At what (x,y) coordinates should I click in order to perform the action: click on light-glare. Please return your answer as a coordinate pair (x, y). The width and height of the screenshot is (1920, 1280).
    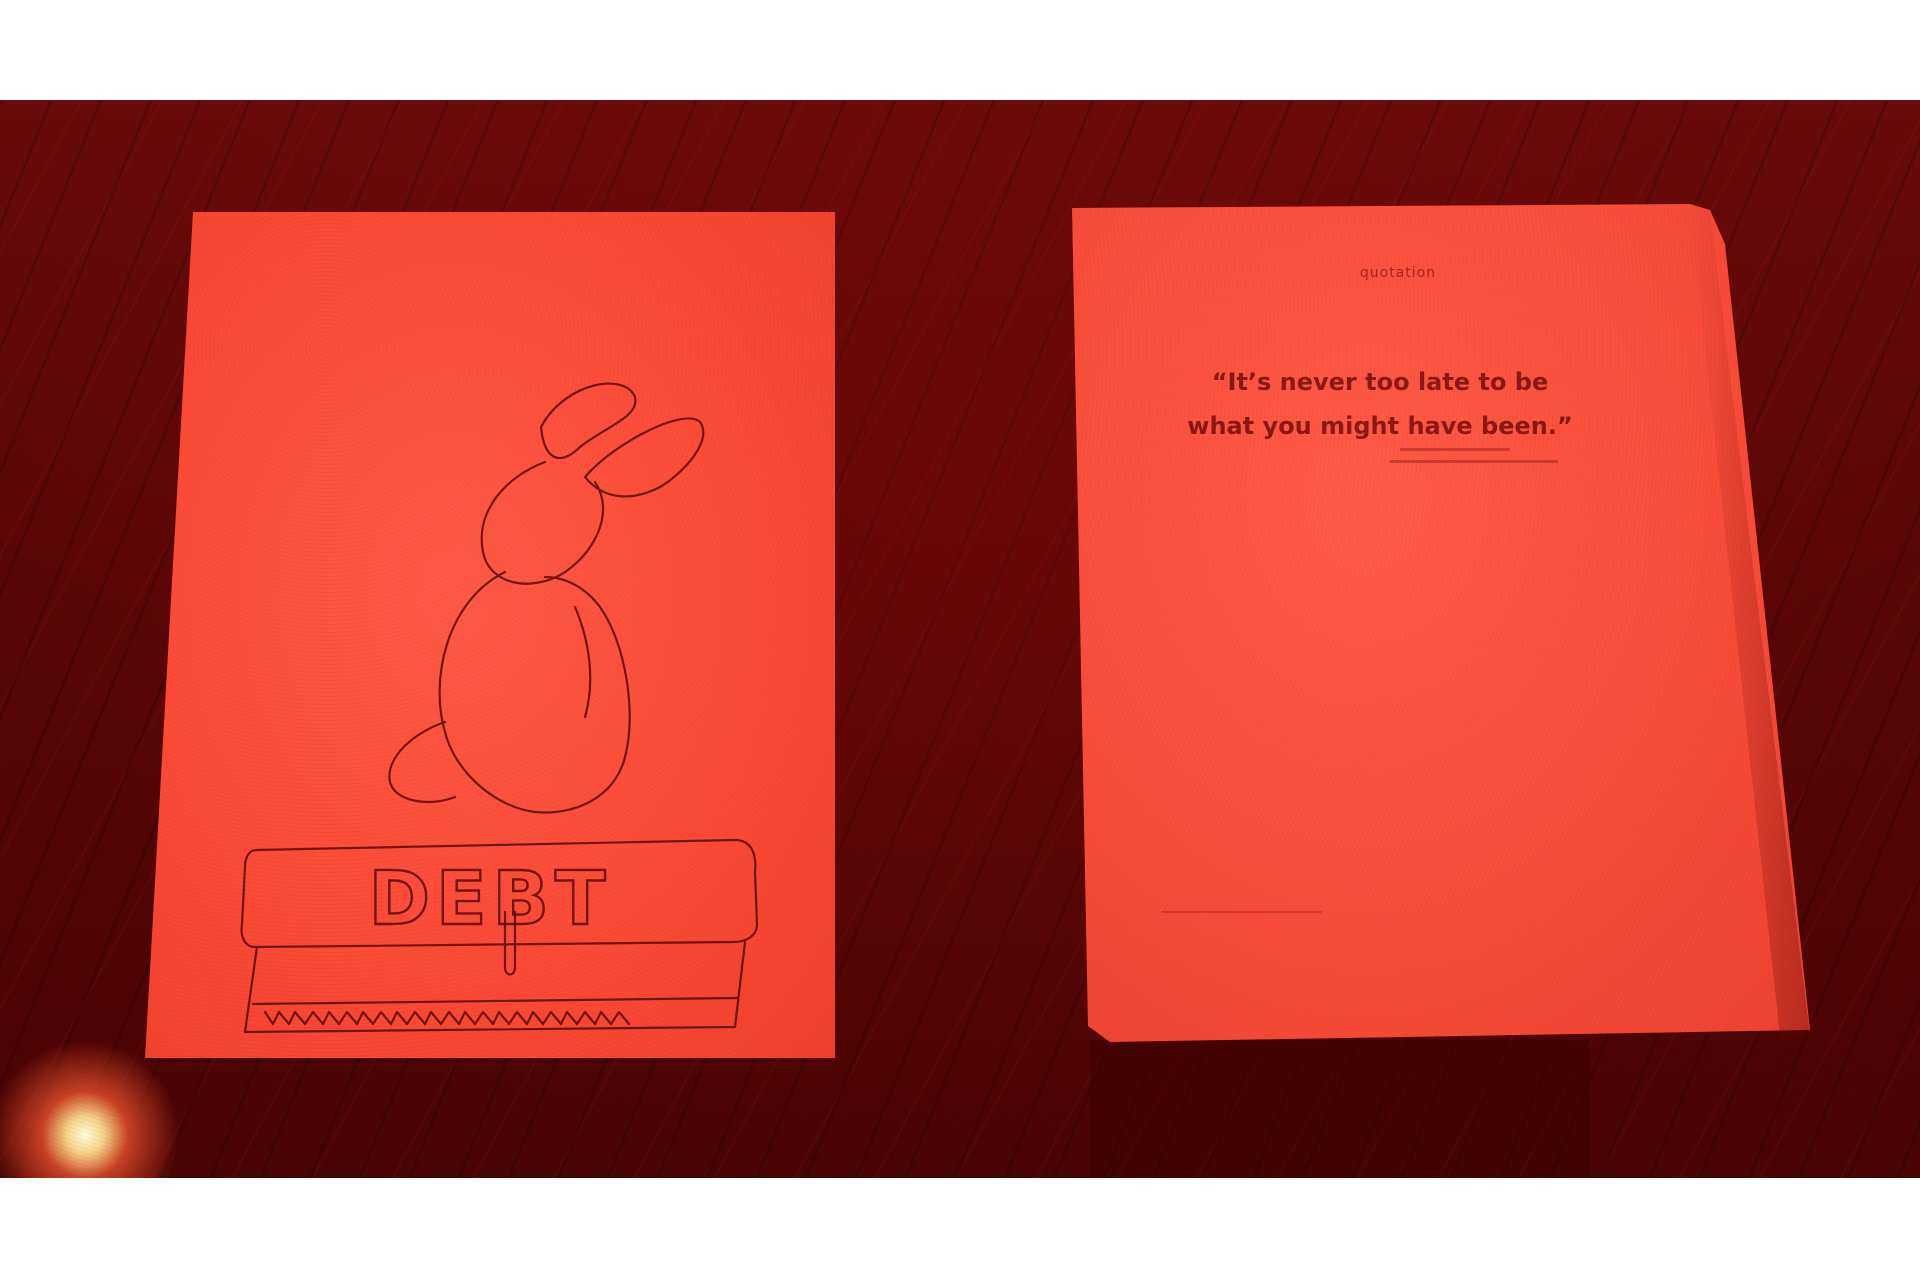
    Looking at the image, I should click on (90, 1109).